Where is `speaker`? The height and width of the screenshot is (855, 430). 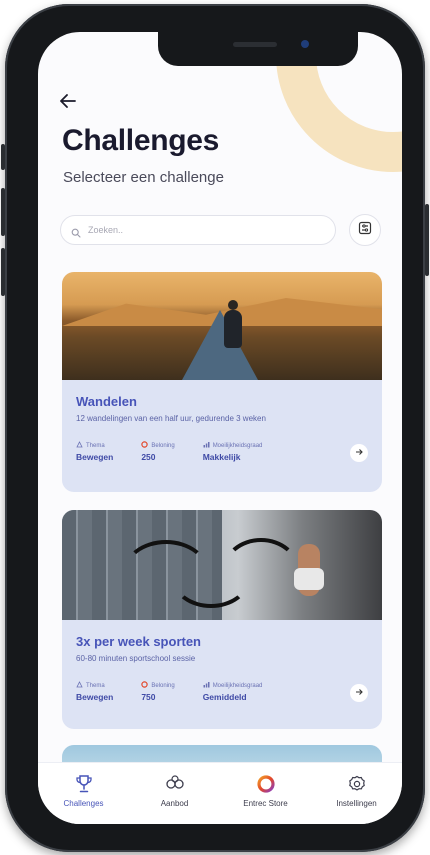
speaker is located at coordinates (255, 44).